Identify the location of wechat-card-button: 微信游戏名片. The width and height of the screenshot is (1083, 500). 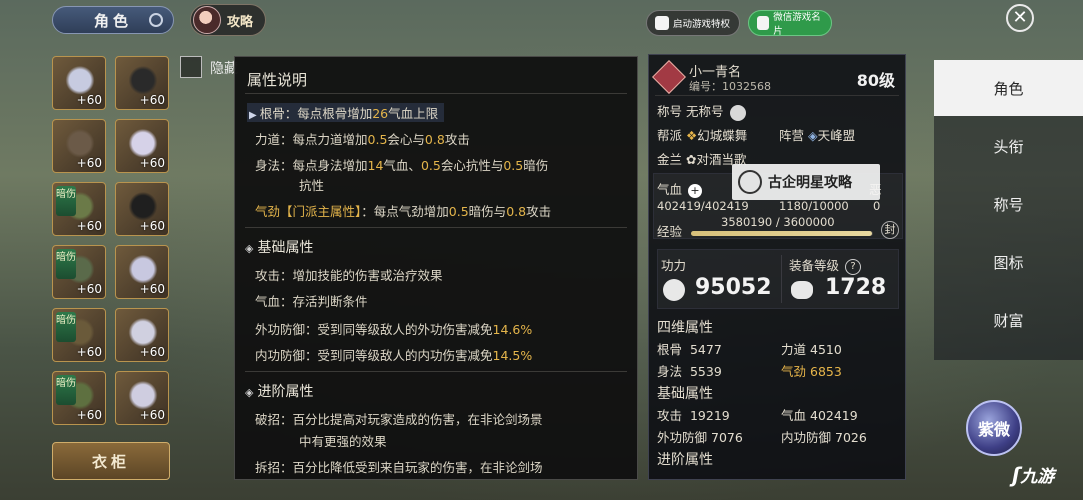
(790, 23).